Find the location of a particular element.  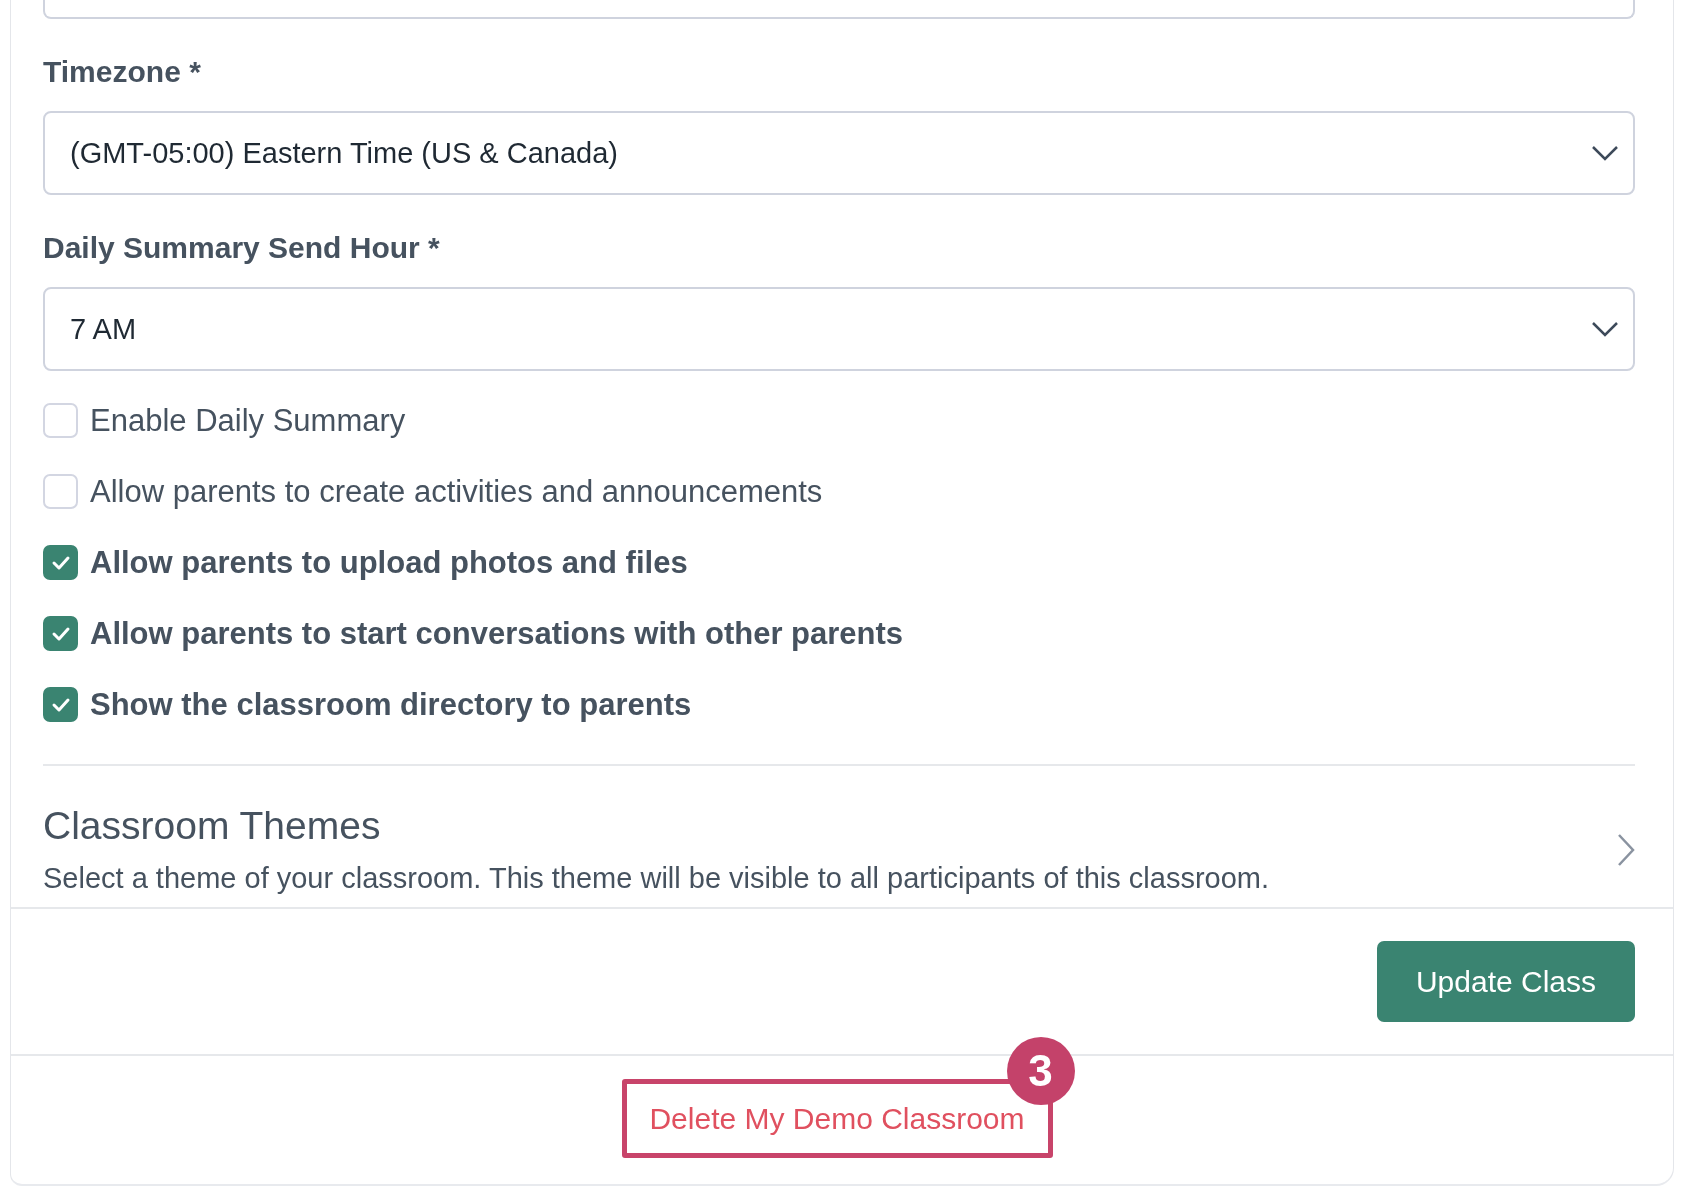

step-badge: 3 is located at coordinates (1040, 1071).